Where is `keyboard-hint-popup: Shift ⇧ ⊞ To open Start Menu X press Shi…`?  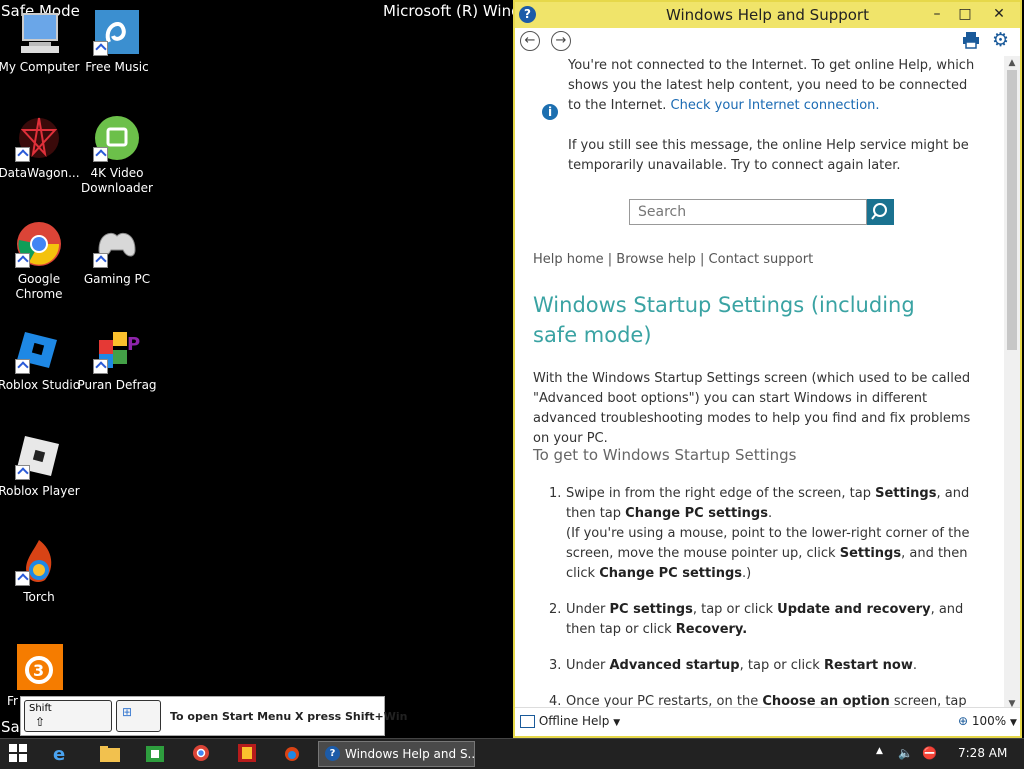
keyboard-hint-popup: Shift ⇧ ⊞ To open Start Menu X press Shi… is located at coordinates (214, 716).